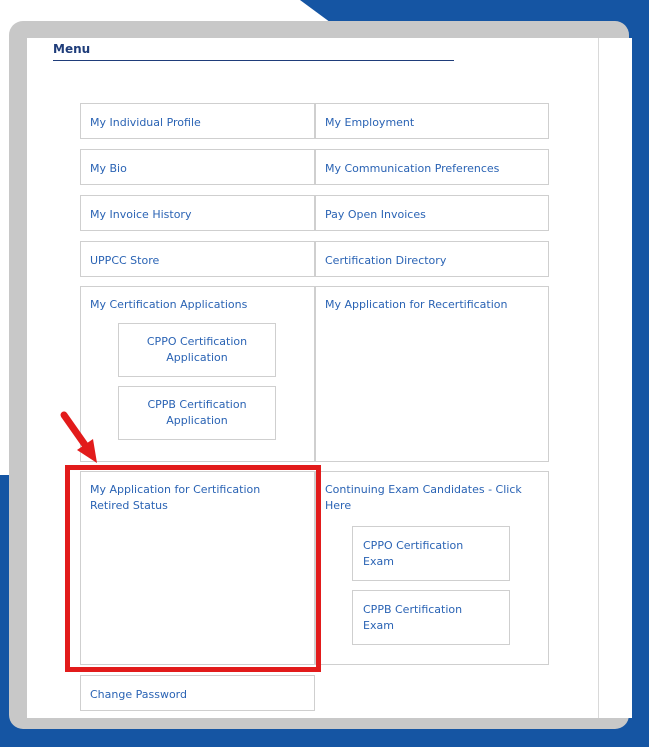  Describe the element at coordinates (169, 304) in the screenshot. I see `menu-item-label: My Certification Applications` at that location.